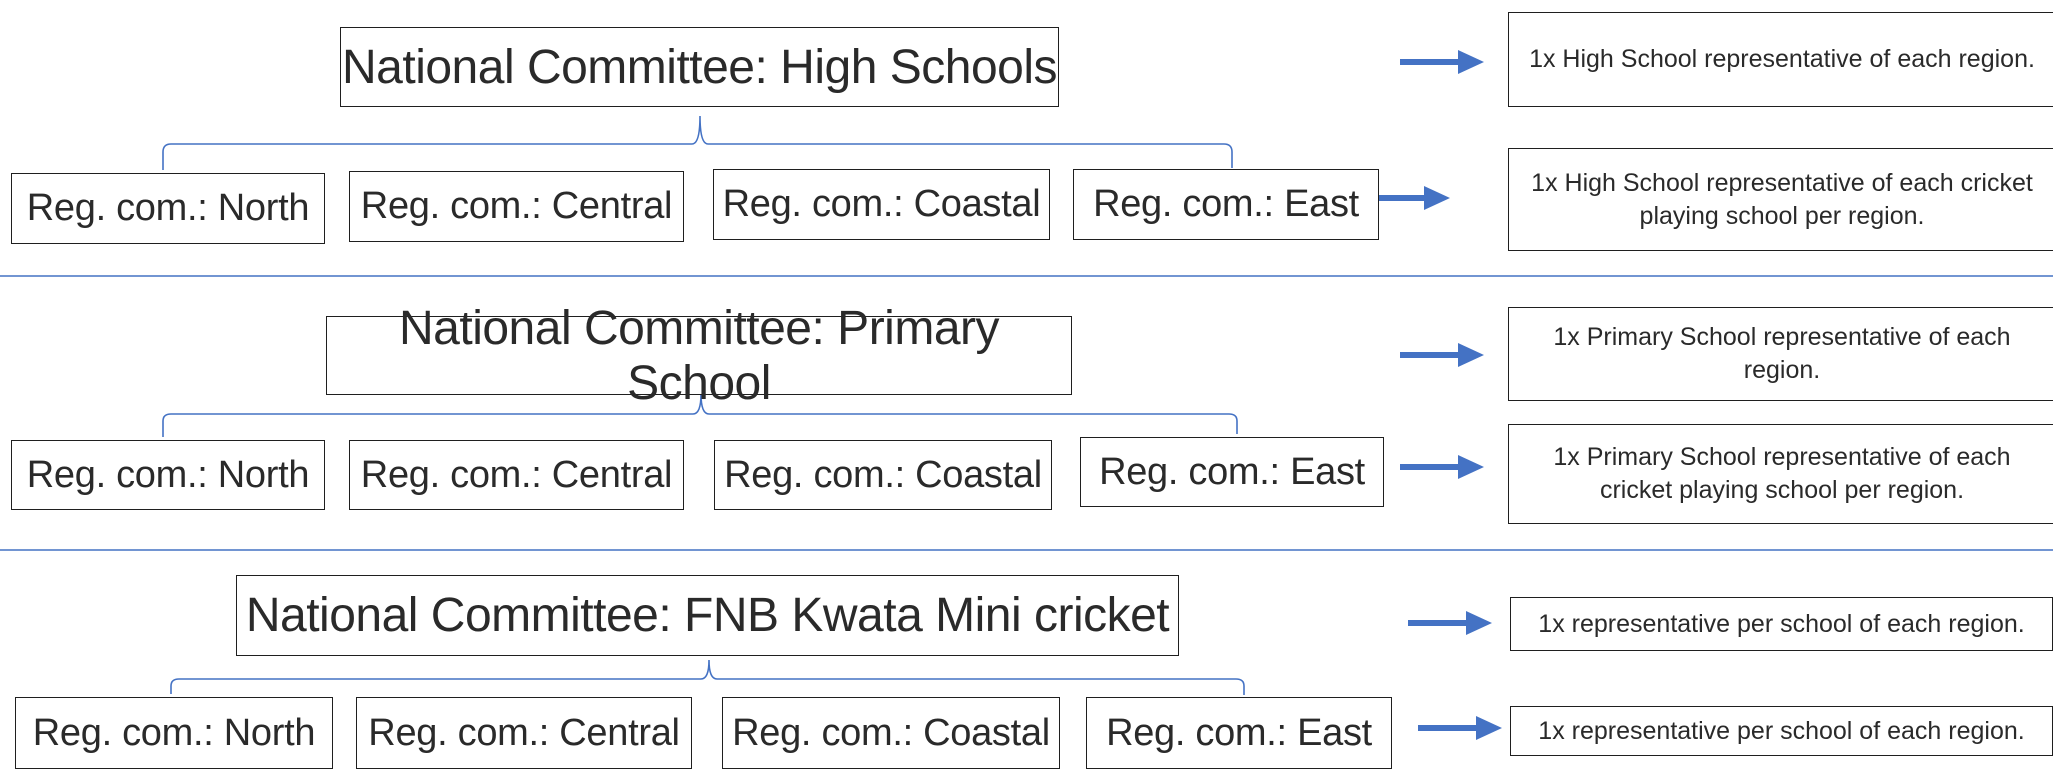  I want to click on arrows, so click(1432, 395).